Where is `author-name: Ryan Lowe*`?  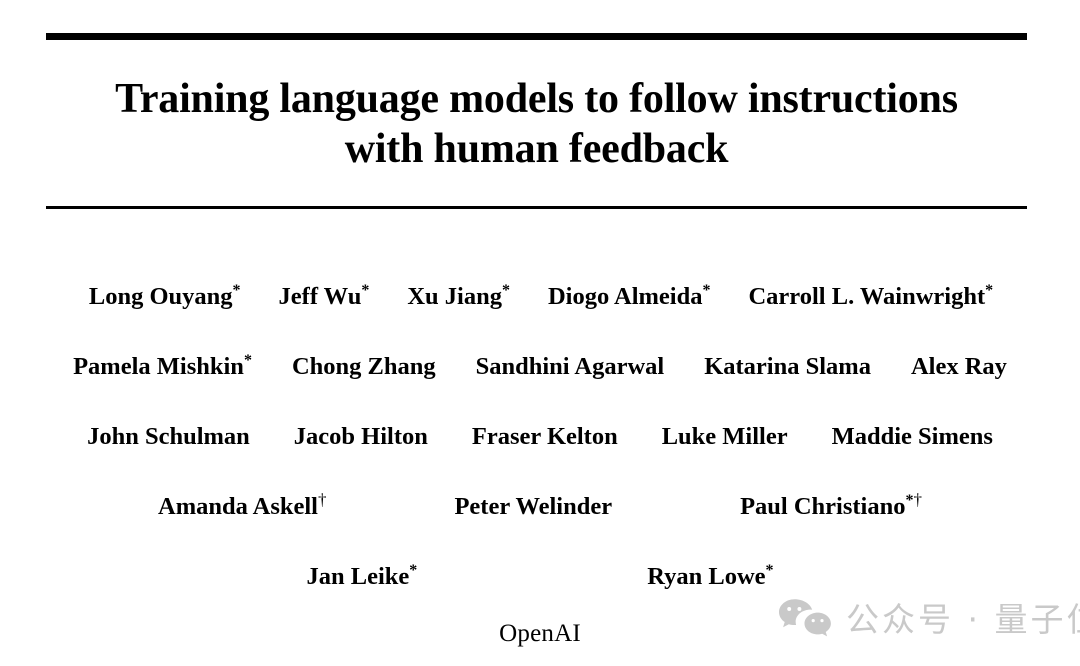
author-name: Ryan Lowe* is located at coordinates (710, 575).